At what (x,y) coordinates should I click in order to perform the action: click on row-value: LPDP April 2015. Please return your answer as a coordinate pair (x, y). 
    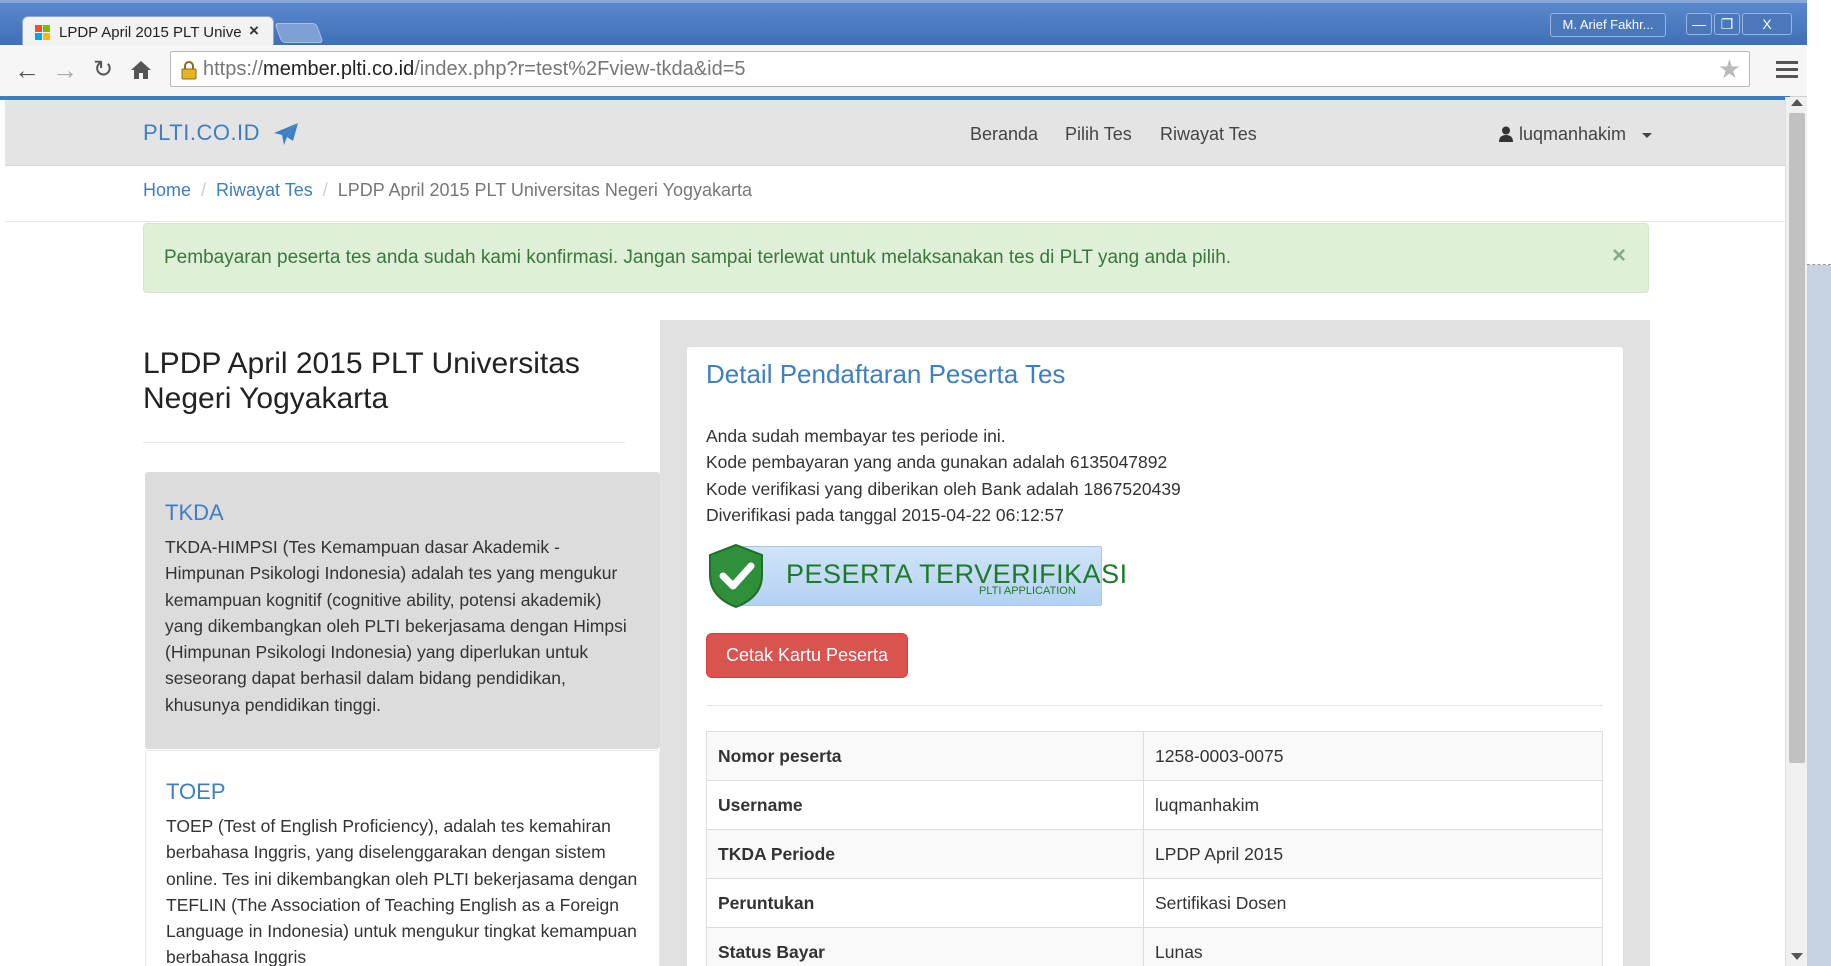
    Looking at the image, I should click on (1373, 854).